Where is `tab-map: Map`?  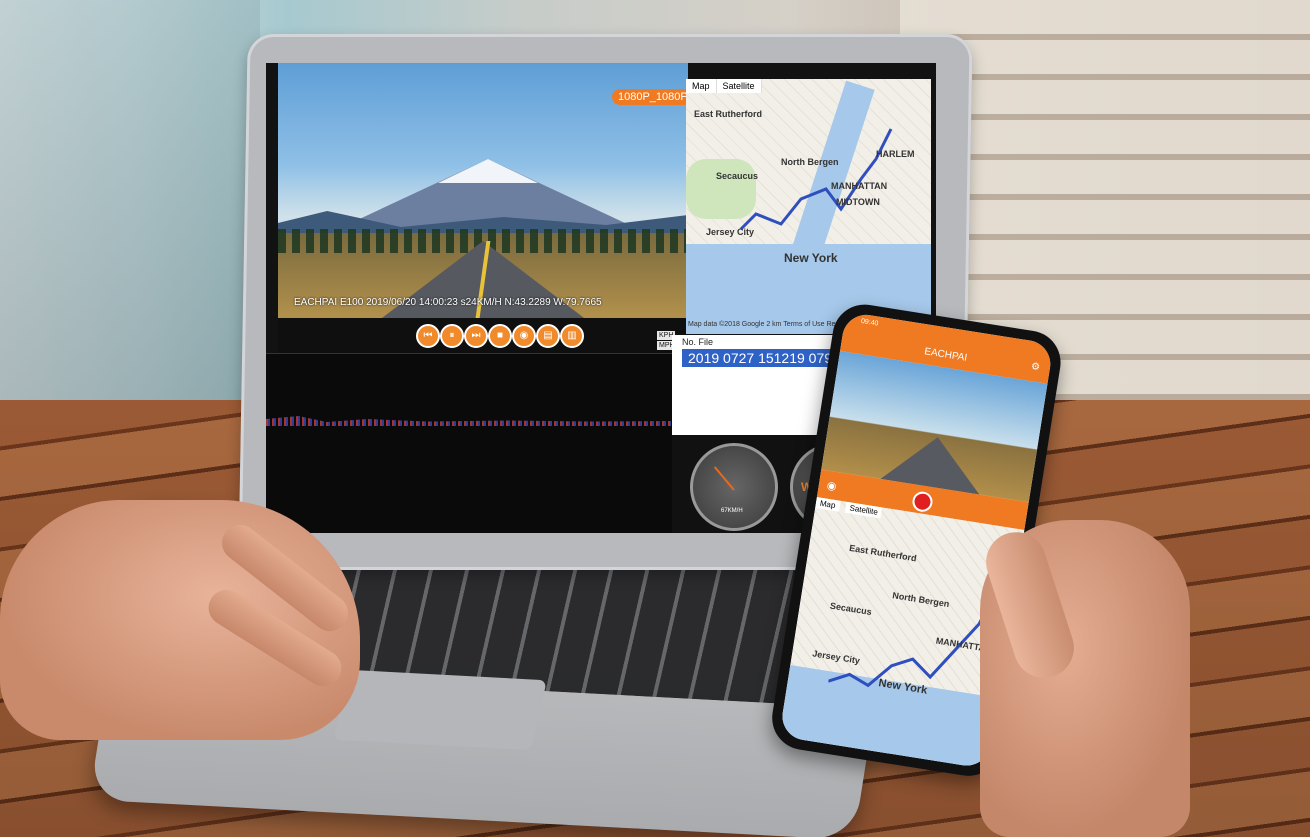 tab-map: Map is located at coordinates (701, 86).